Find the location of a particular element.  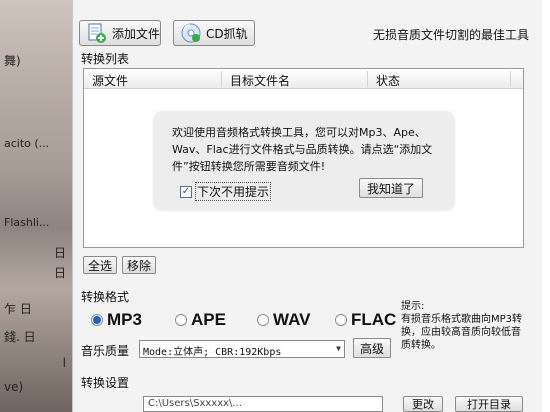

background-text: 舞) is located at coordinates (12, 61).